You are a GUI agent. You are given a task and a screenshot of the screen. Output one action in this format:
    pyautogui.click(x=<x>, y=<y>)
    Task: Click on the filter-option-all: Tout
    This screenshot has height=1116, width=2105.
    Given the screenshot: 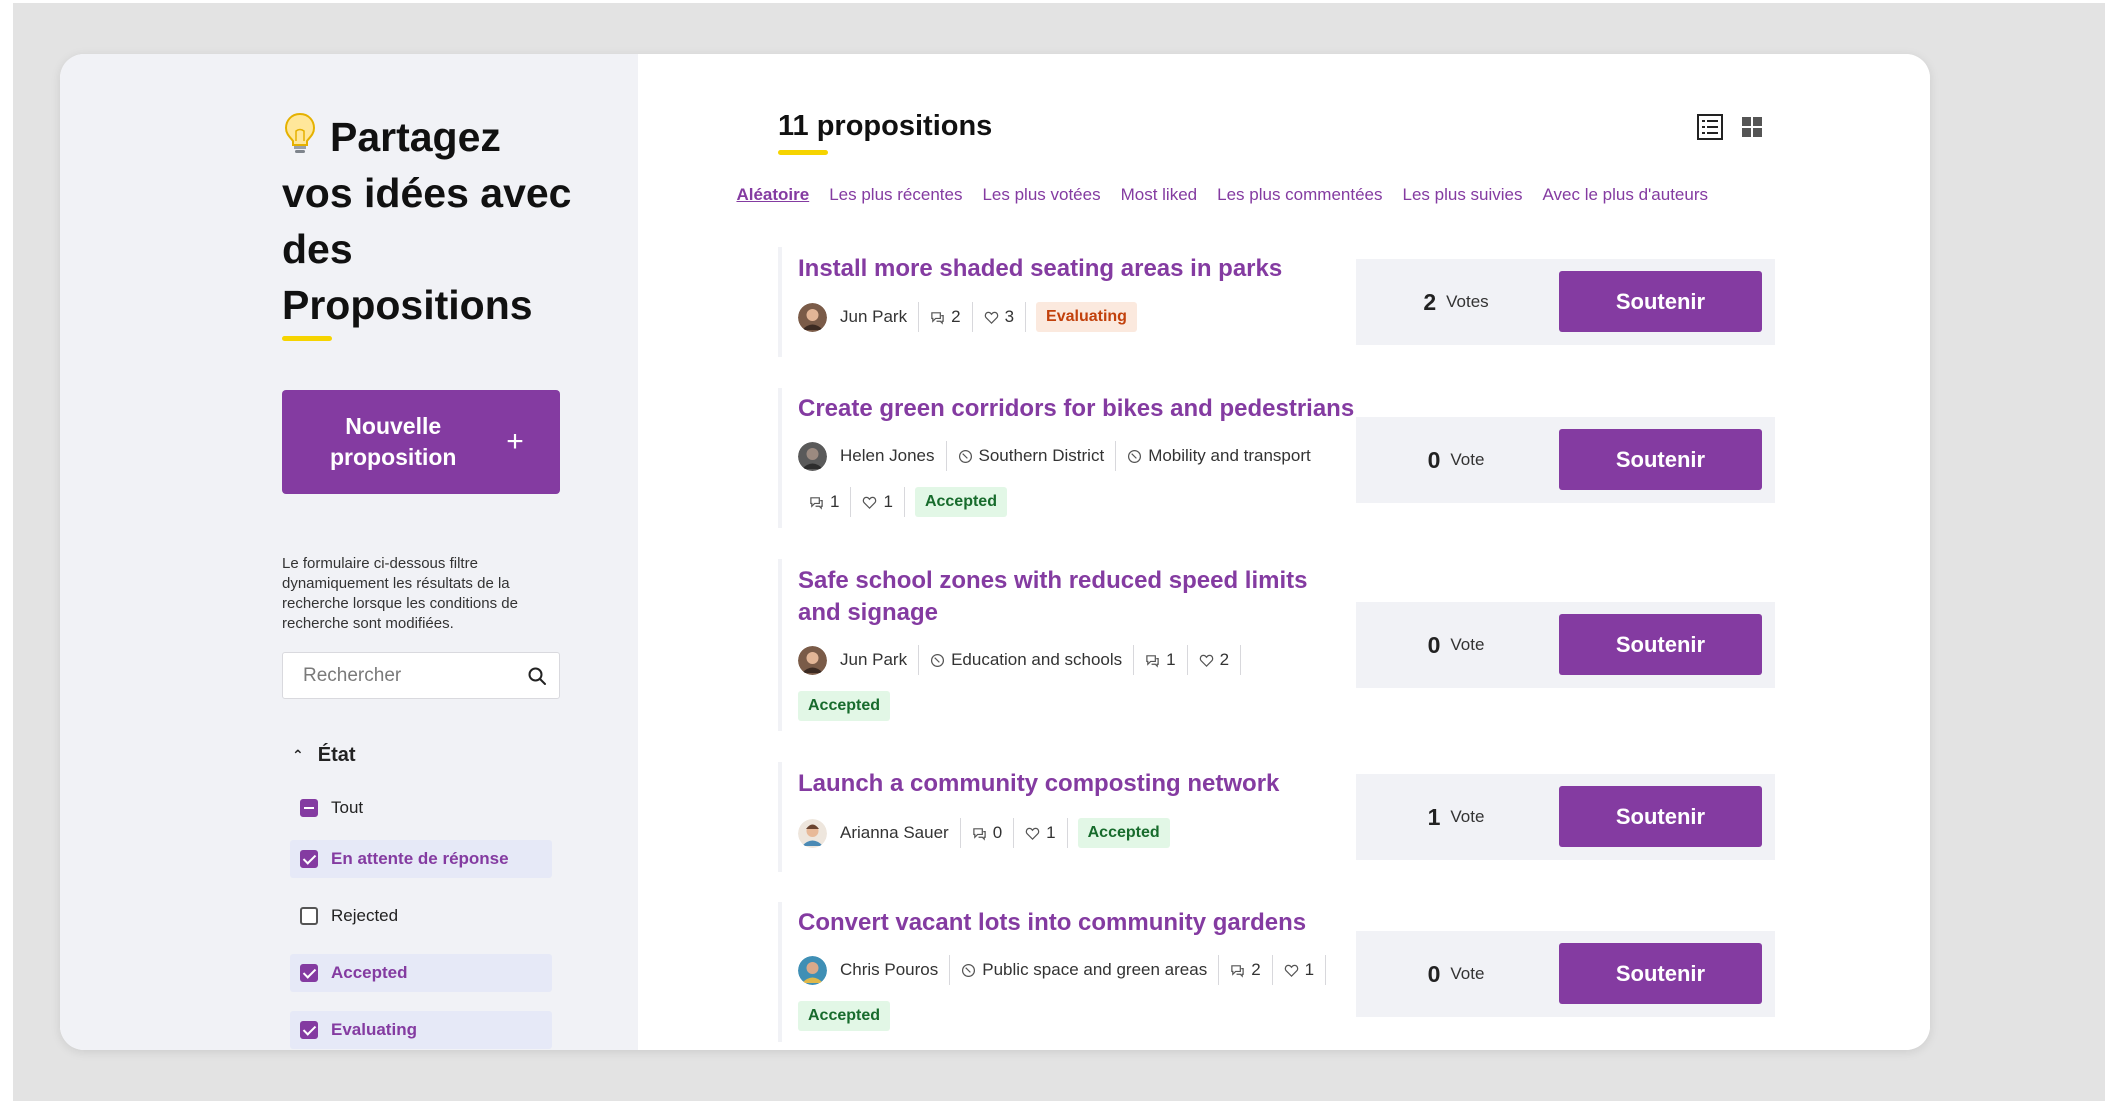 What is the action you would take?
    pyautogui.click(x=421, y=808)
    